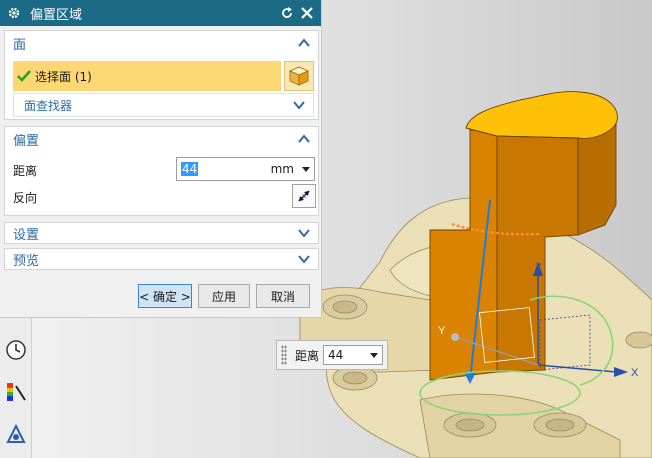 The height and width of the screenshot is (458, 652). I want to click on settings-section: 设置, so click(161, 233).